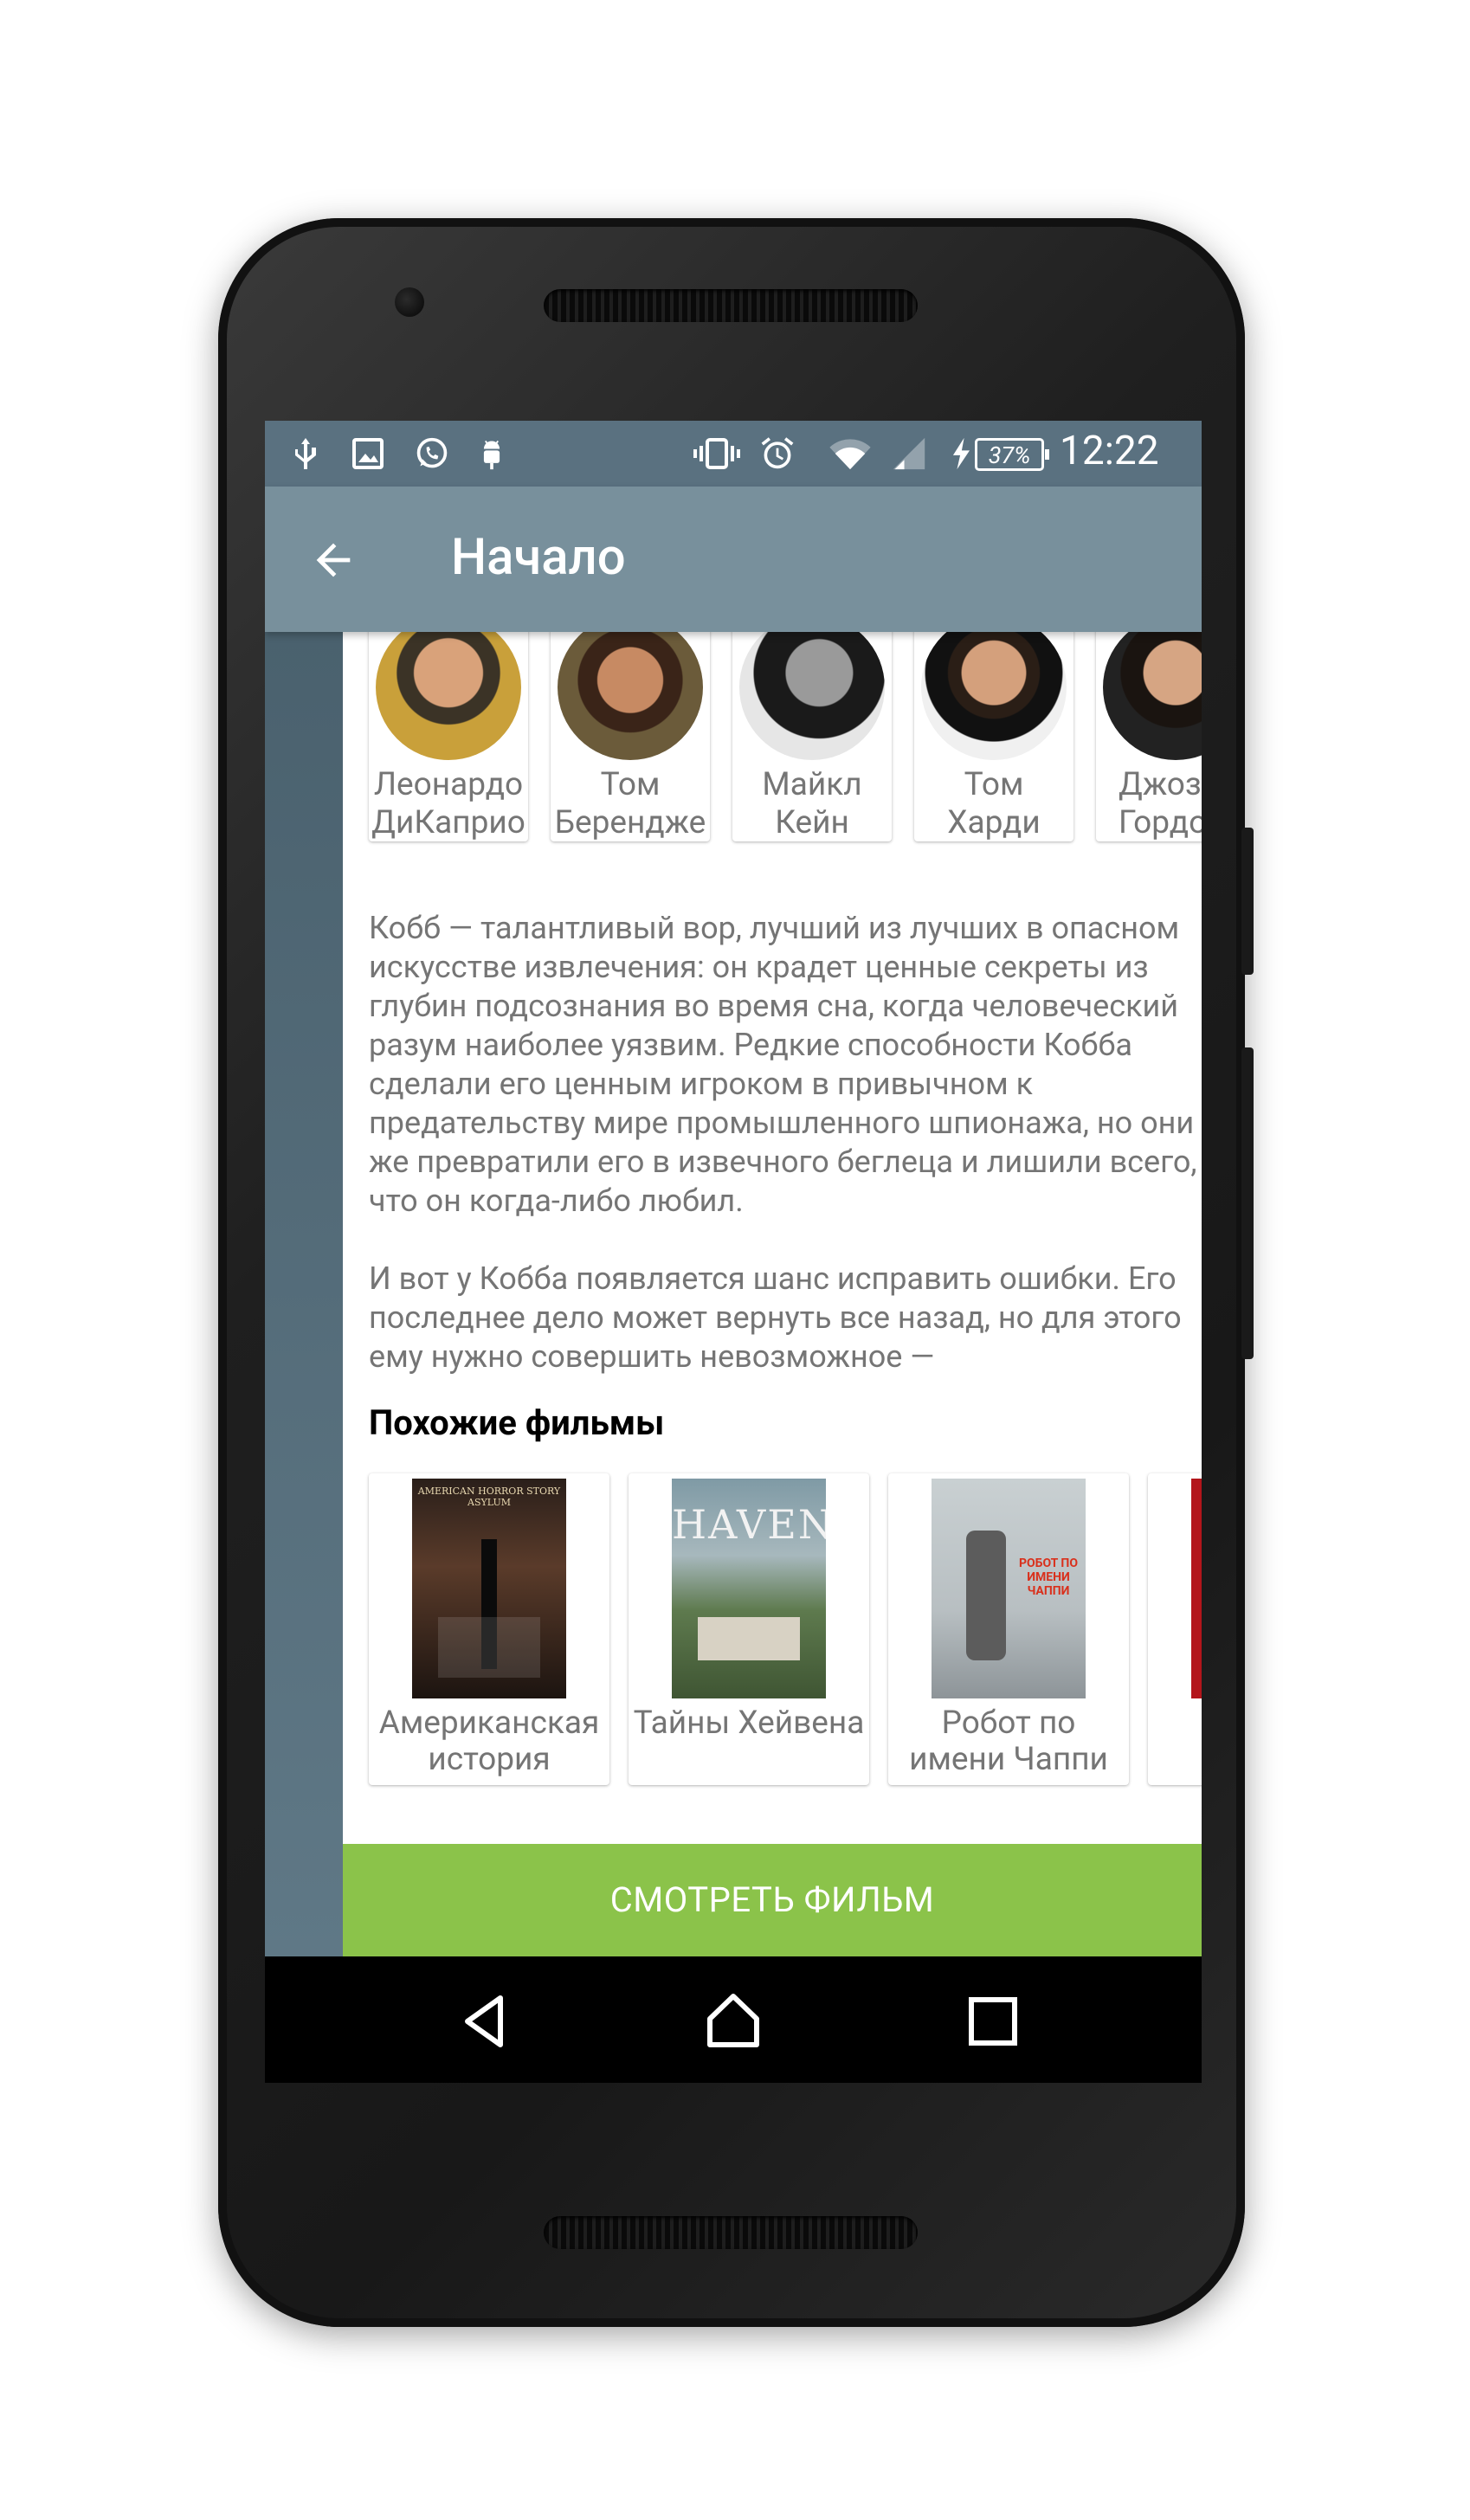  Describe the element at coordinates (778, 453) in the screenshot. I see `alarm-icon` at that location.